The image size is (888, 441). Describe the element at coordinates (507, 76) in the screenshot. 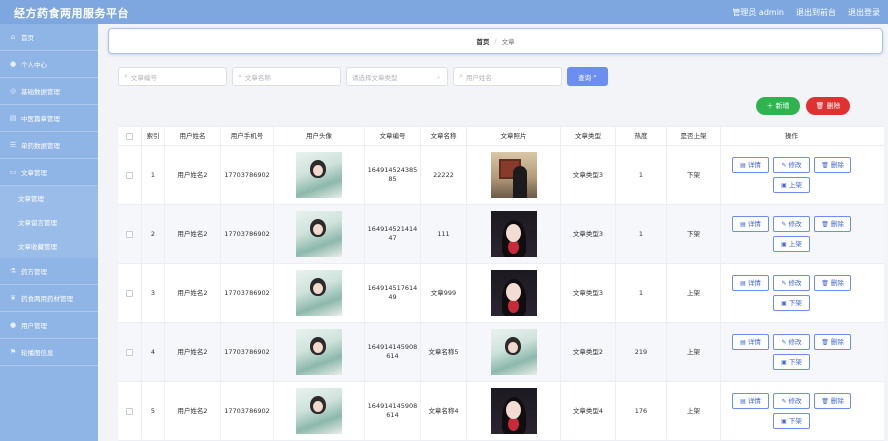

I see `user-name-input: ⌕用户姓名` at that location.